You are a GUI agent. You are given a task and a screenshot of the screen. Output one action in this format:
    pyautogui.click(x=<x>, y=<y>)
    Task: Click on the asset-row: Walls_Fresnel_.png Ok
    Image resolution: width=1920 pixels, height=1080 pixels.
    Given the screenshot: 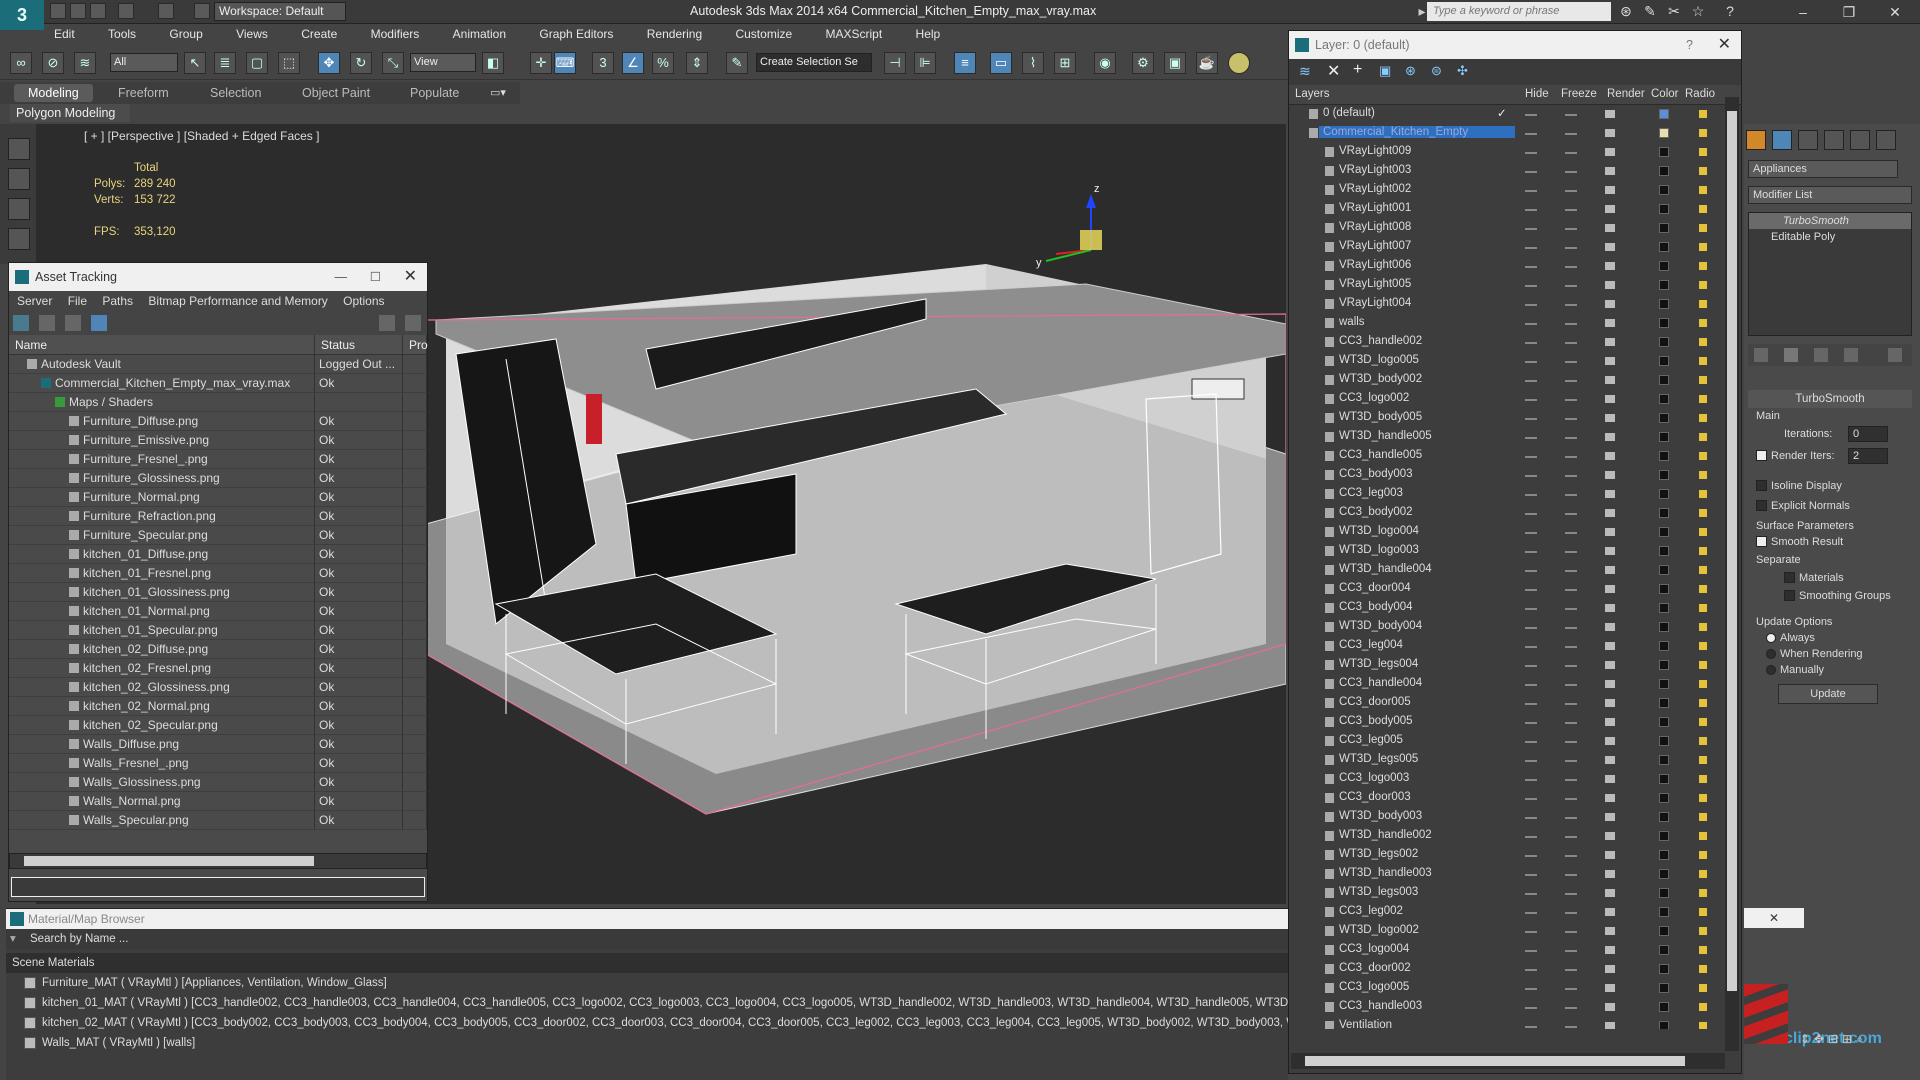 What is the action you would take?
    pyautogui.click(x=218, y=763)
    